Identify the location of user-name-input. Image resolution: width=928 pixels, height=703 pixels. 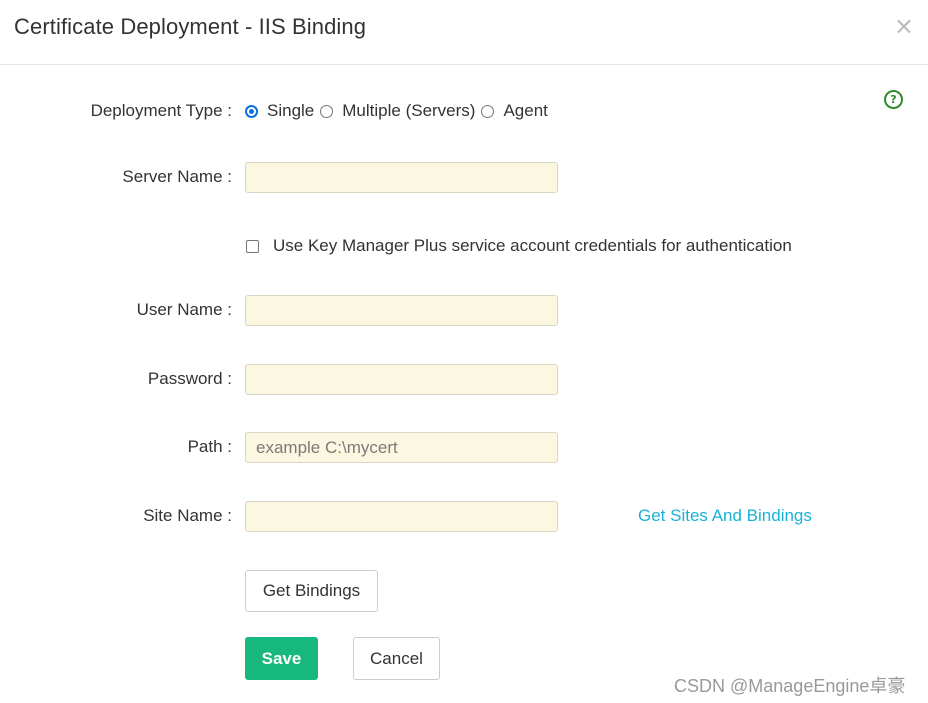
(401, 310).